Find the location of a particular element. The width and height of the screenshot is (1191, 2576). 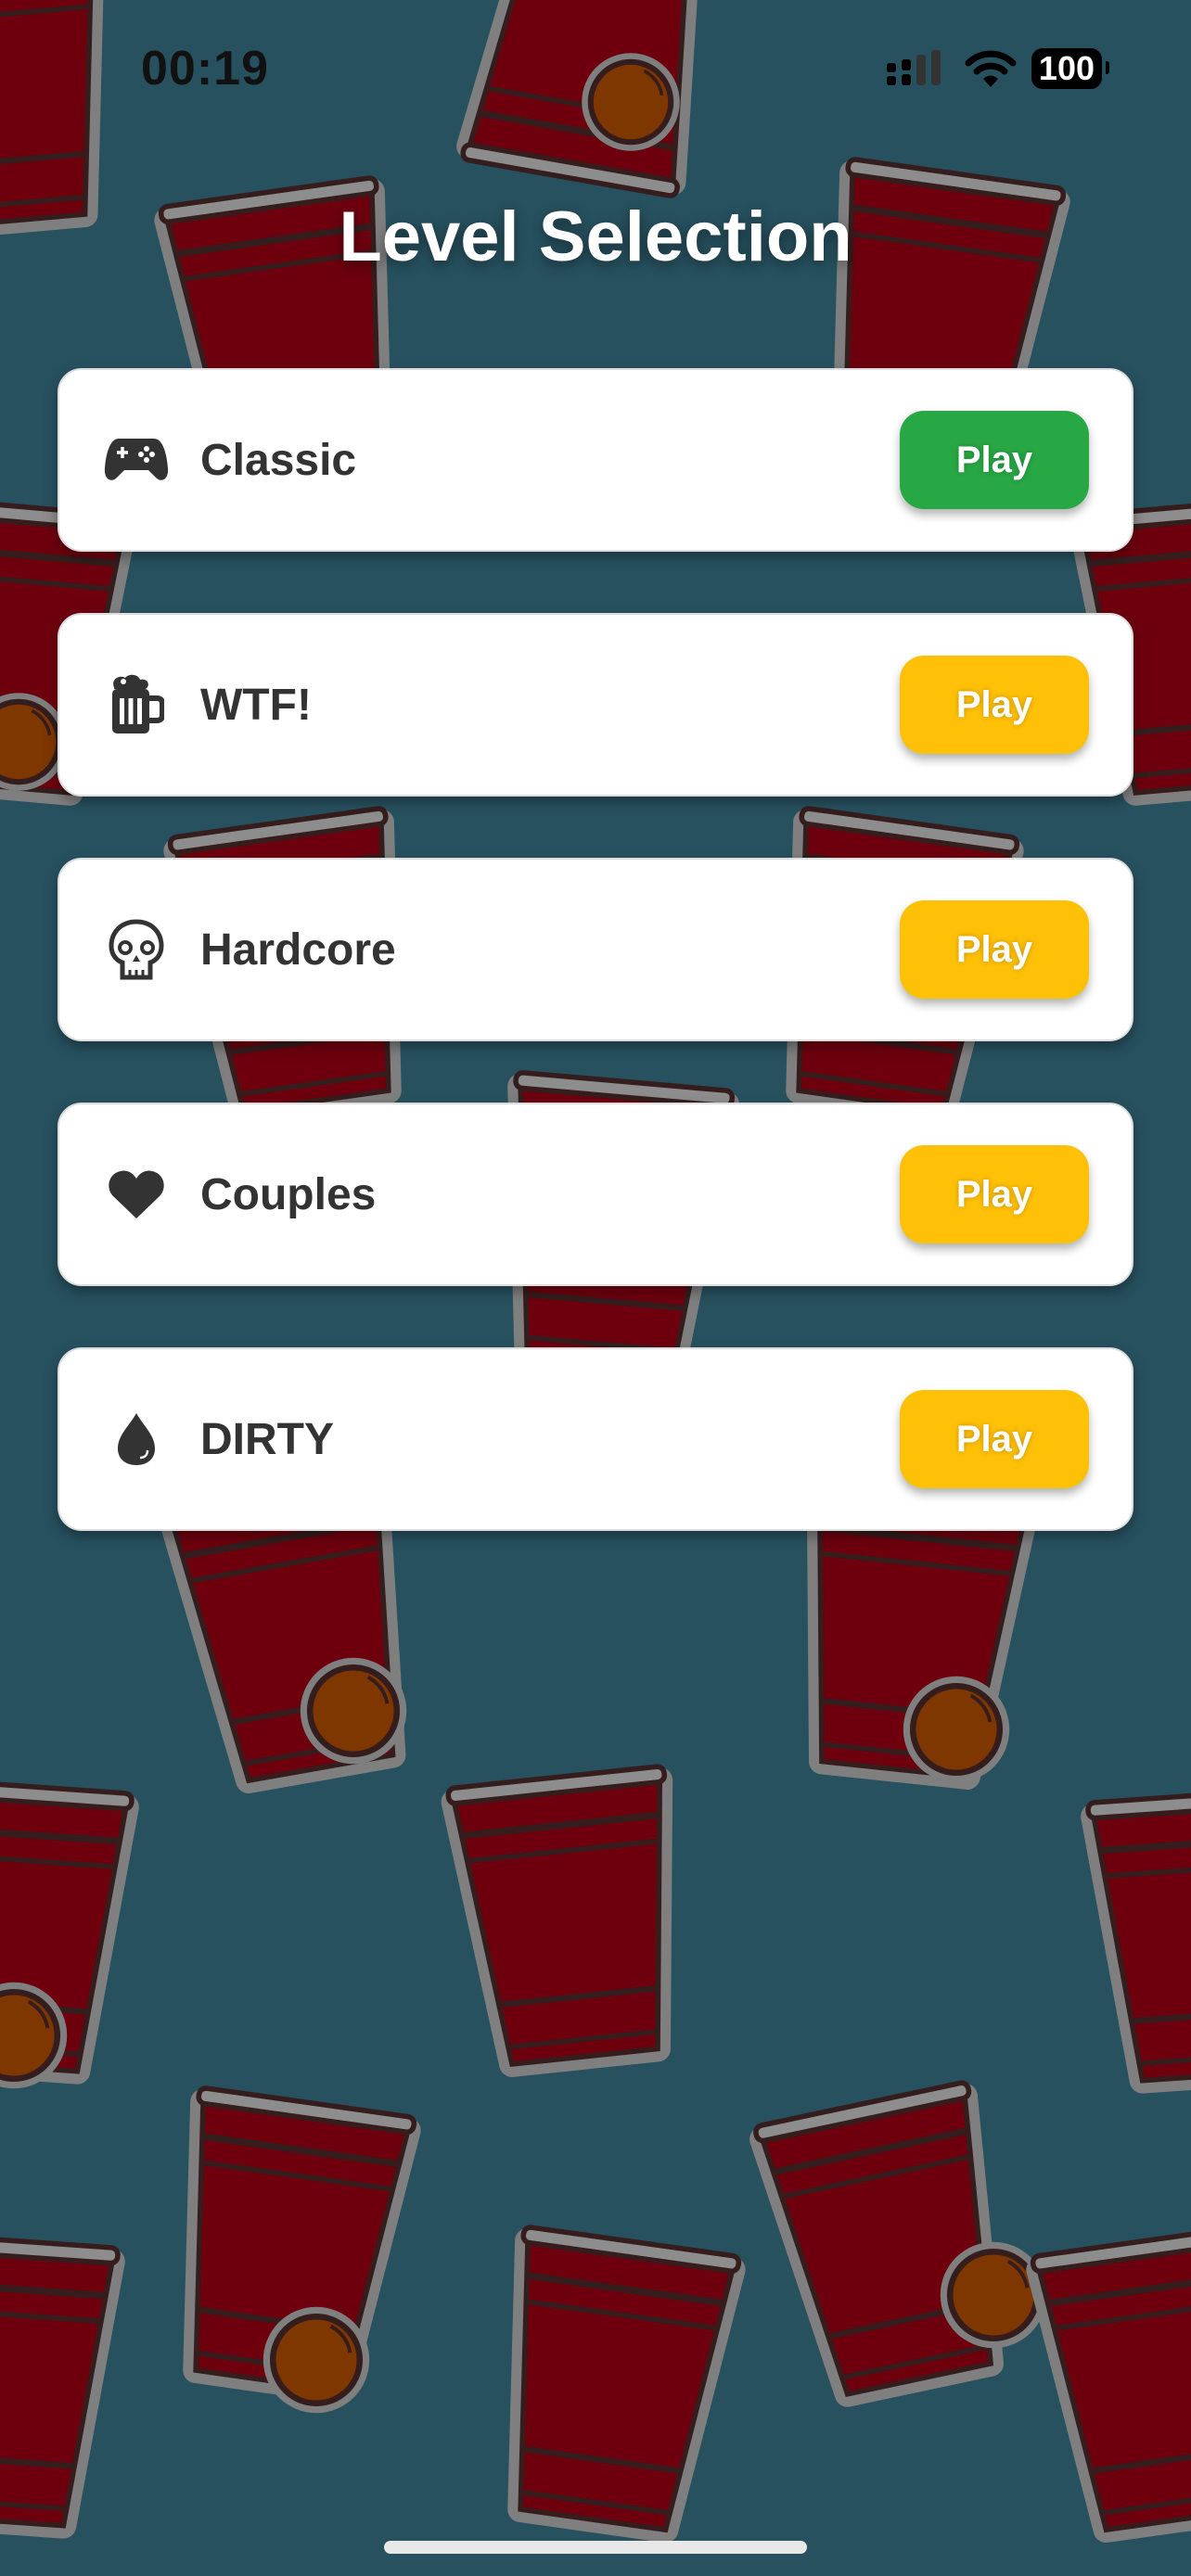

status-time: 00:19 is located at coordinates (205, 69).